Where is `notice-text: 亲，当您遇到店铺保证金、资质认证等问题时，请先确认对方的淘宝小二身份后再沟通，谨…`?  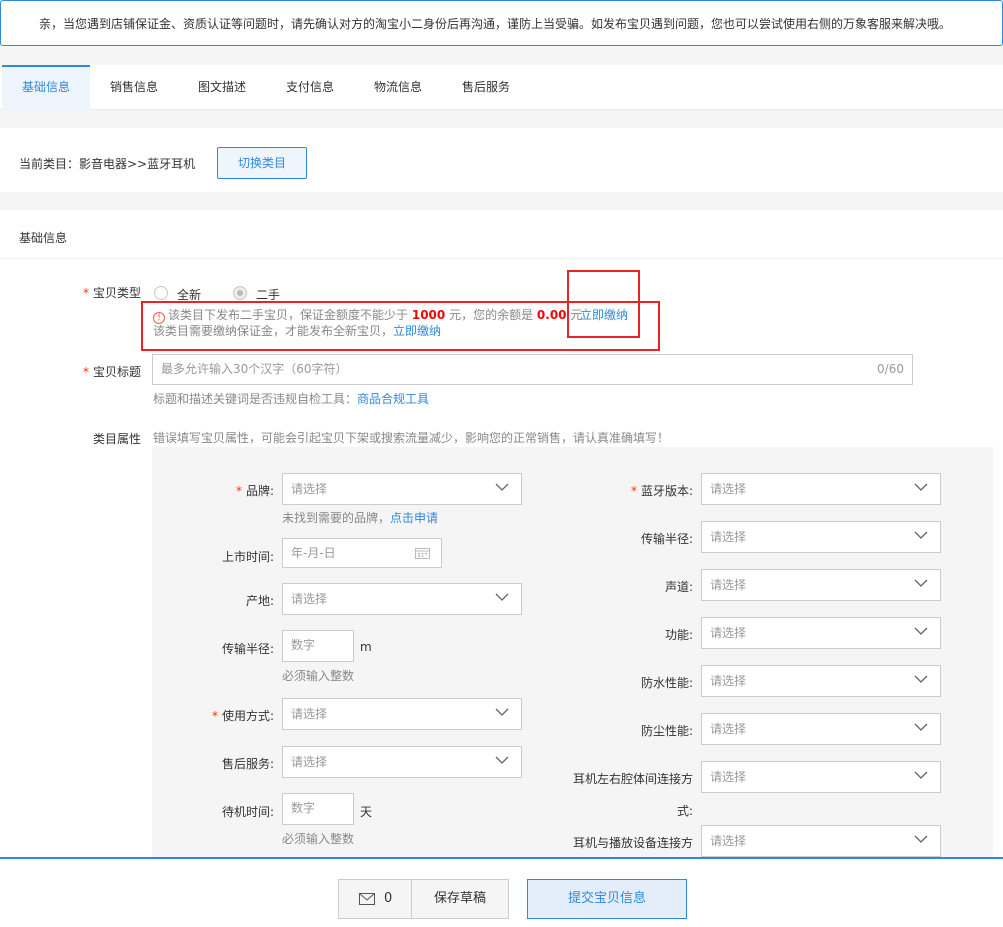
notice-text: 亲，当您遇到店铺保证金、资质认证等问题时，请先确认对方的淘宝小二身份后再沟通，谨… is located at coordinates (495, 24).